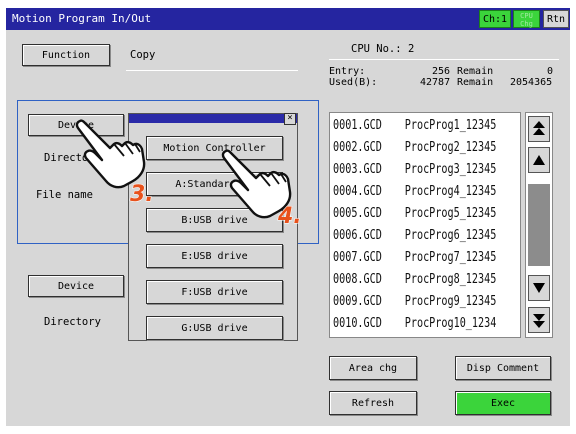 This screenshot has height=434, width=576. I want to click on destination-device-button: Device, so click(76, 286).